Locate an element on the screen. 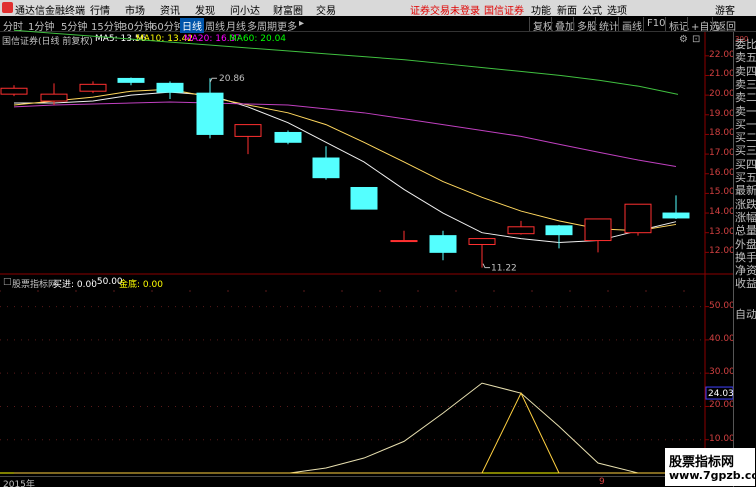 This screenshot has height=487, width=756. watermark-url: www.7gpzb.com is located at coordinates (712, 475).